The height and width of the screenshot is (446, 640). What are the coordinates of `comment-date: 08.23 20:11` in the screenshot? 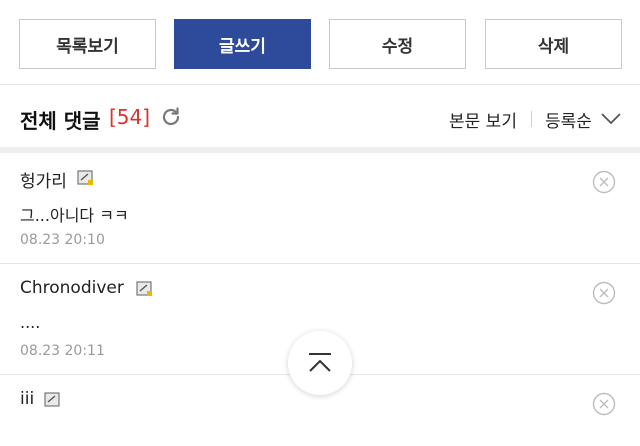 It's located at (62, 351).